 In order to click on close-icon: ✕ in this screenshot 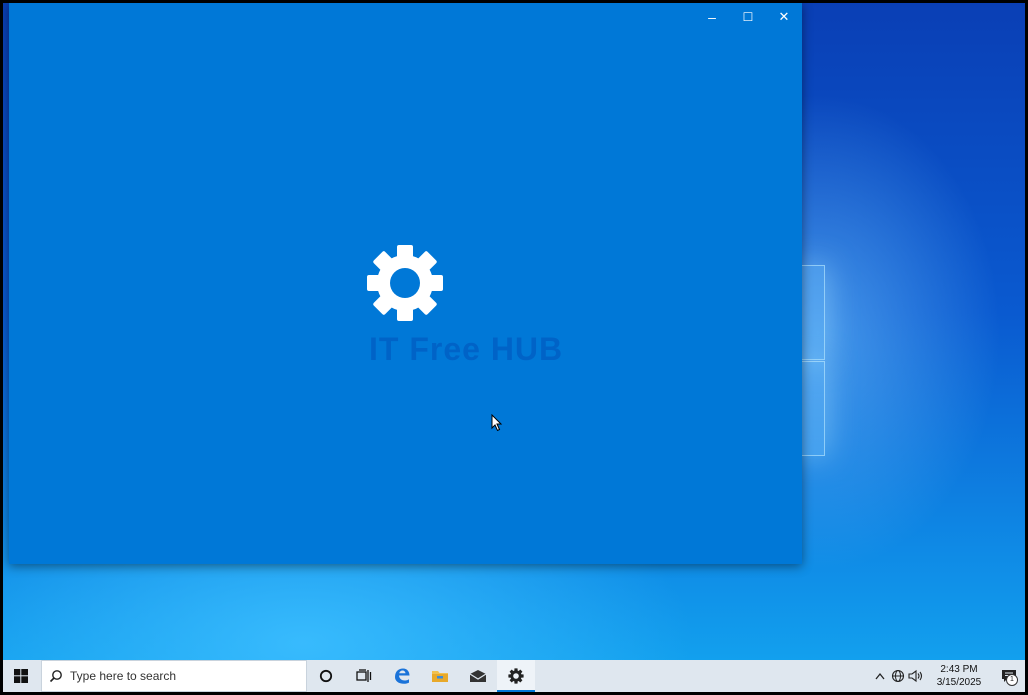, I will do `click(784, 16)`.